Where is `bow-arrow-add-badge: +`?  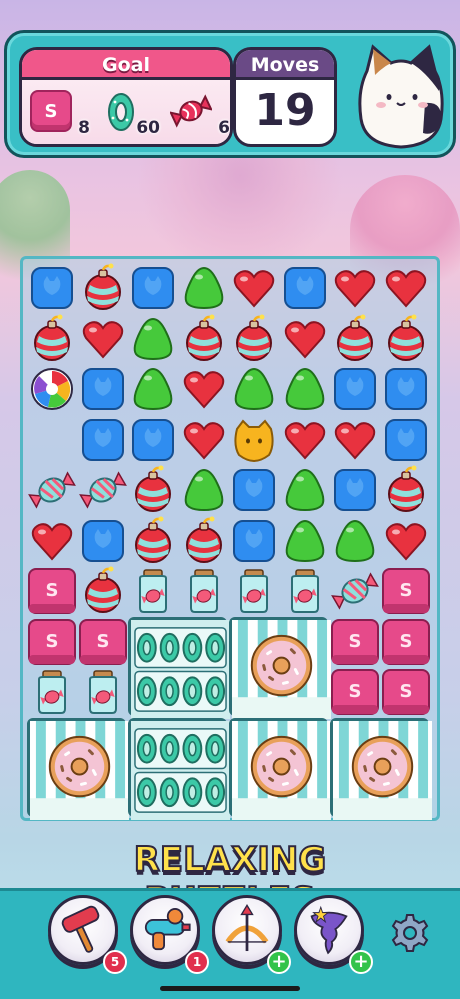 bow-arrow-add-badge: + is located at coordinates (279, 962).